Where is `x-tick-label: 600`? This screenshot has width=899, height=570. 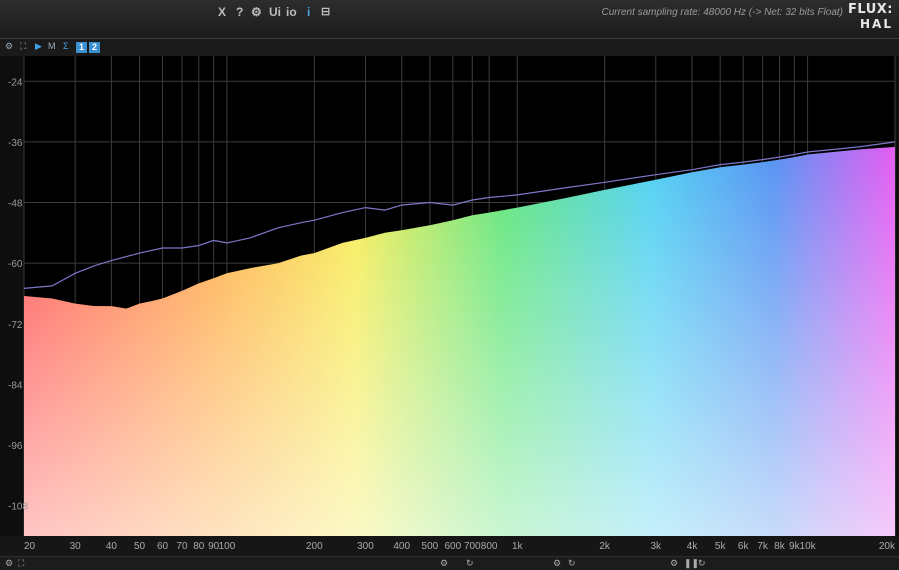
x-tick-label: 600 is located at coordinates (453, 546).